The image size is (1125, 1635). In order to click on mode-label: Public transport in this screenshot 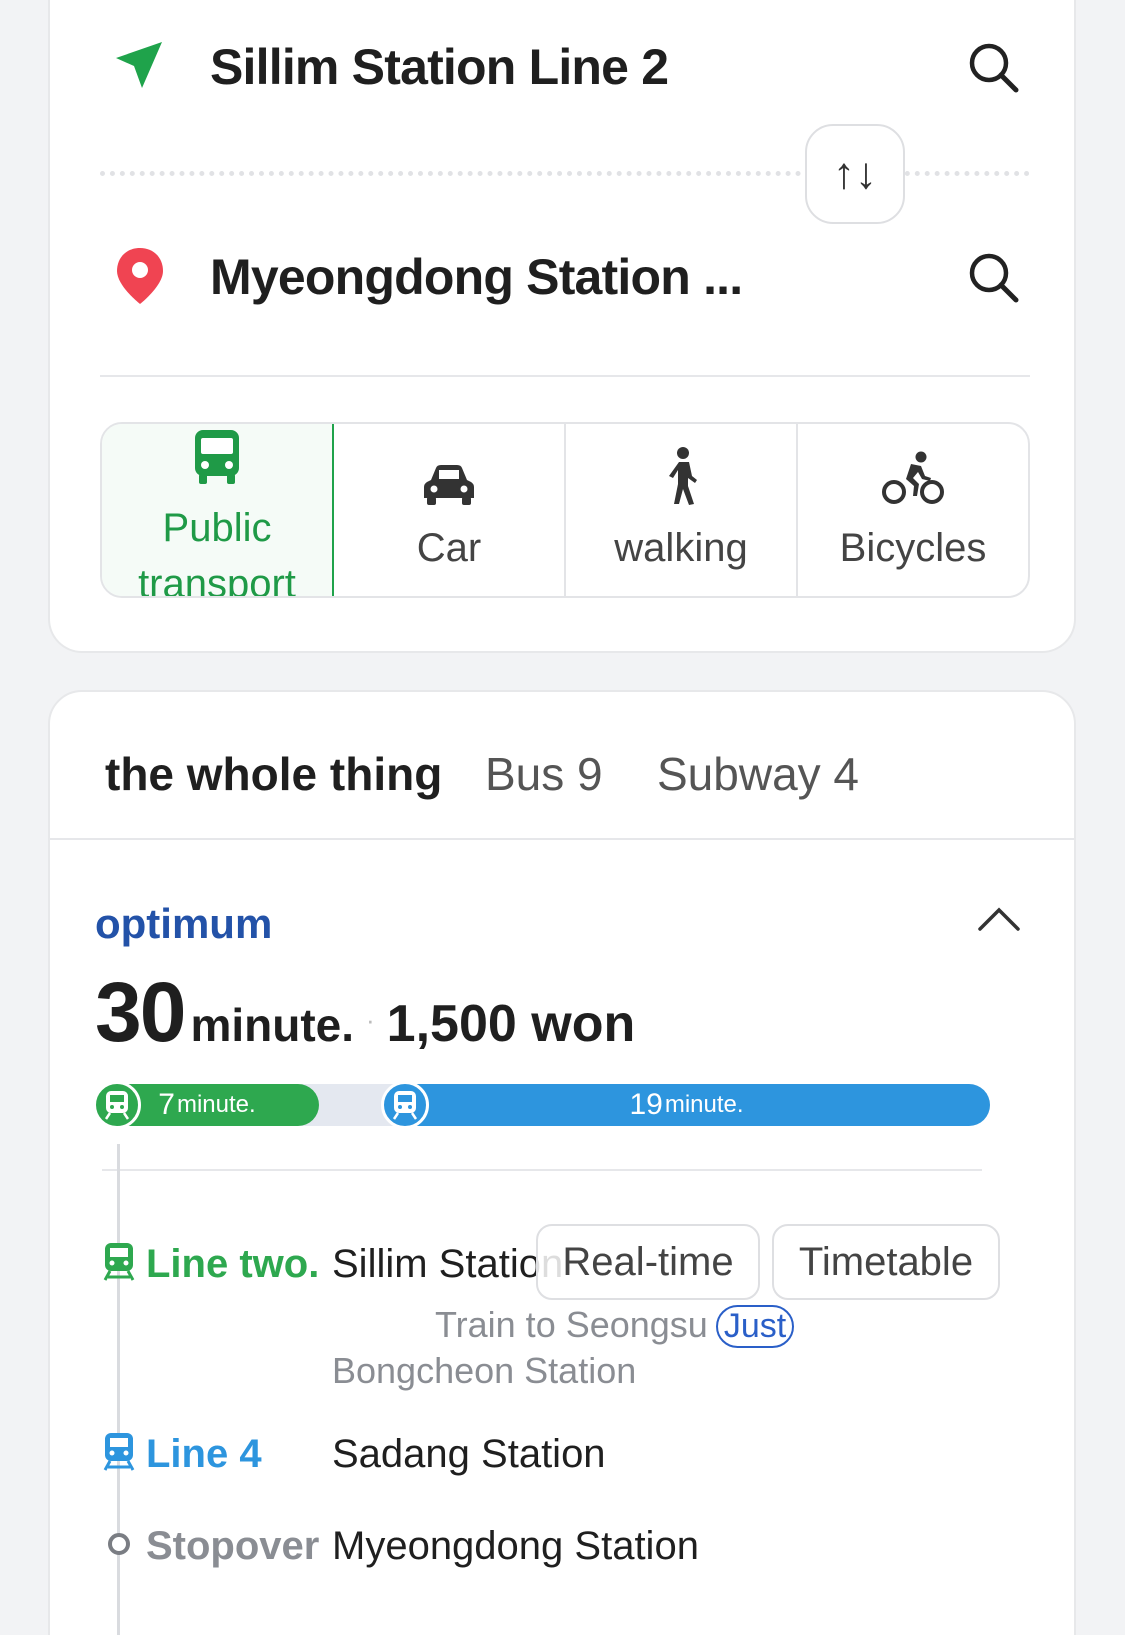, I will do `click(217, 552)`.